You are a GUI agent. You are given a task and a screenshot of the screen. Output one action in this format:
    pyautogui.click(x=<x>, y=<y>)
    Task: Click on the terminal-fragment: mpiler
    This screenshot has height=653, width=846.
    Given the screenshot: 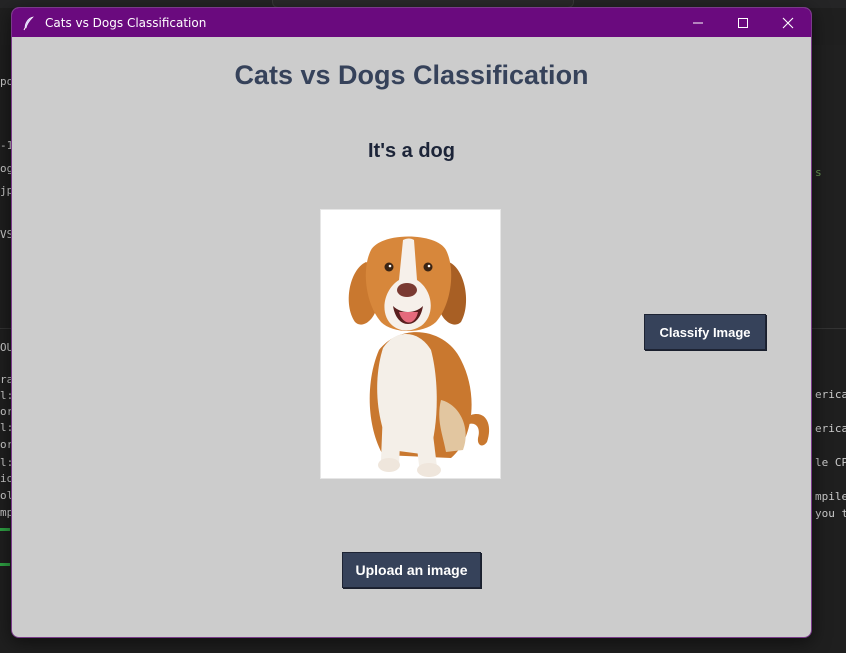 What is the action you would take?
    pyautogui.click(x=830, y=496)
    